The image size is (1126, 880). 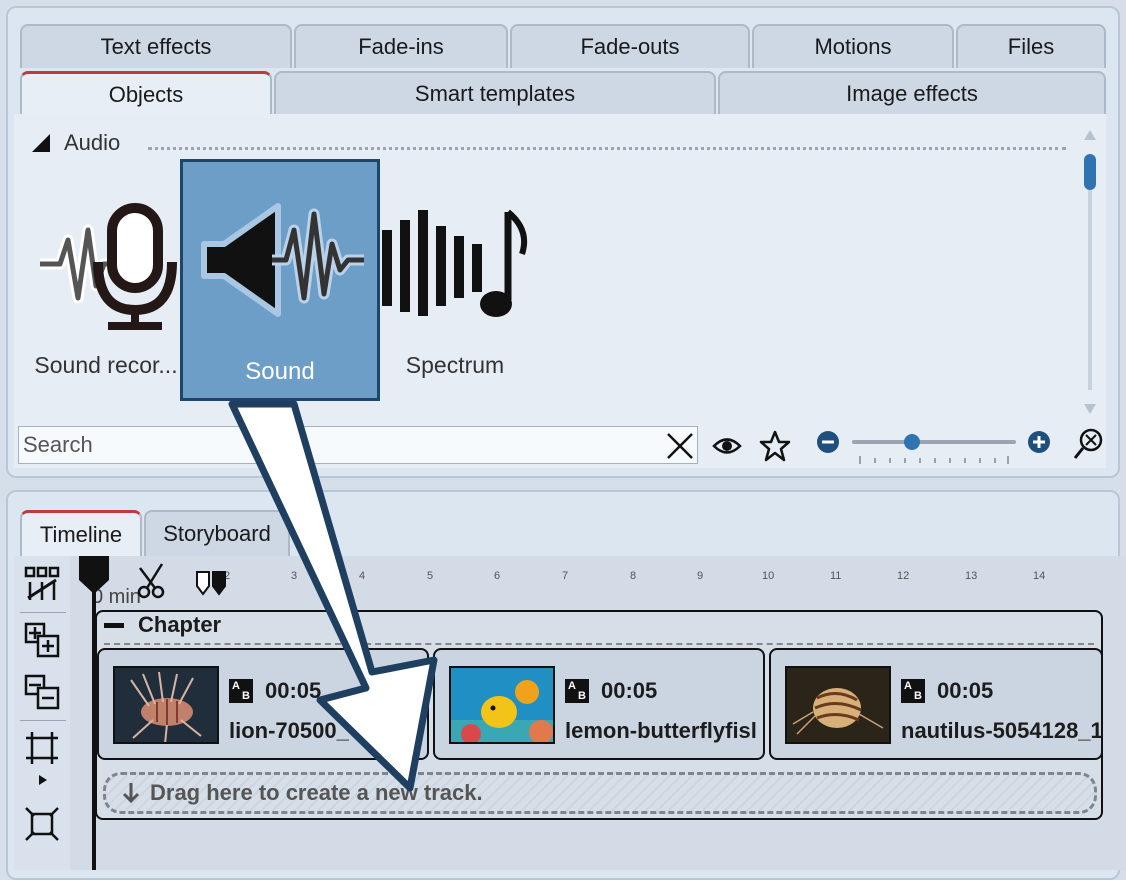 I want to click on down-arrow-icon, so click(x=131, y=793).